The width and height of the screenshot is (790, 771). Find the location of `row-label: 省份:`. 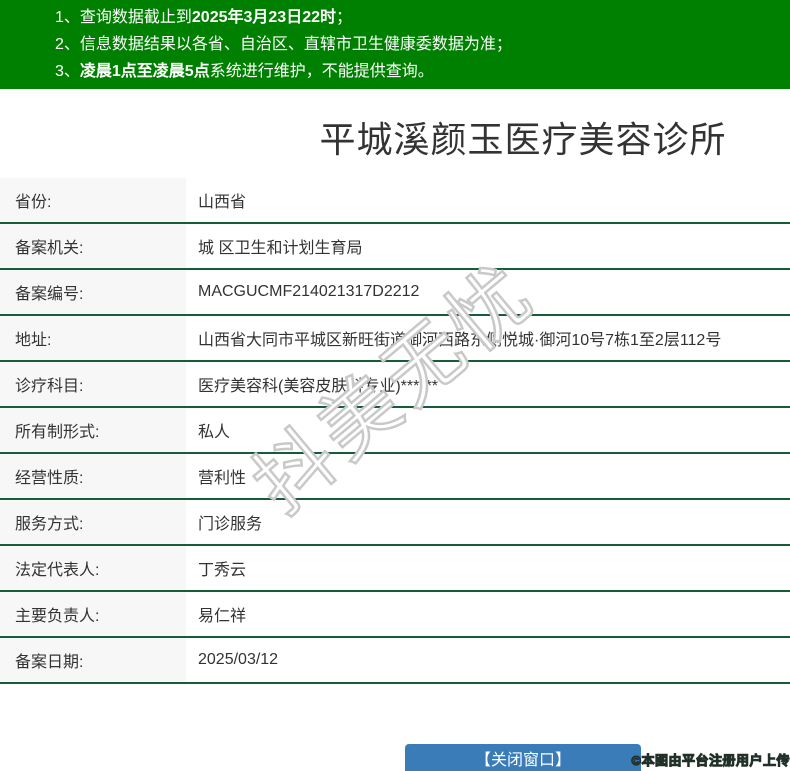

row-label: 省份: is located at coordinates (93, 200).